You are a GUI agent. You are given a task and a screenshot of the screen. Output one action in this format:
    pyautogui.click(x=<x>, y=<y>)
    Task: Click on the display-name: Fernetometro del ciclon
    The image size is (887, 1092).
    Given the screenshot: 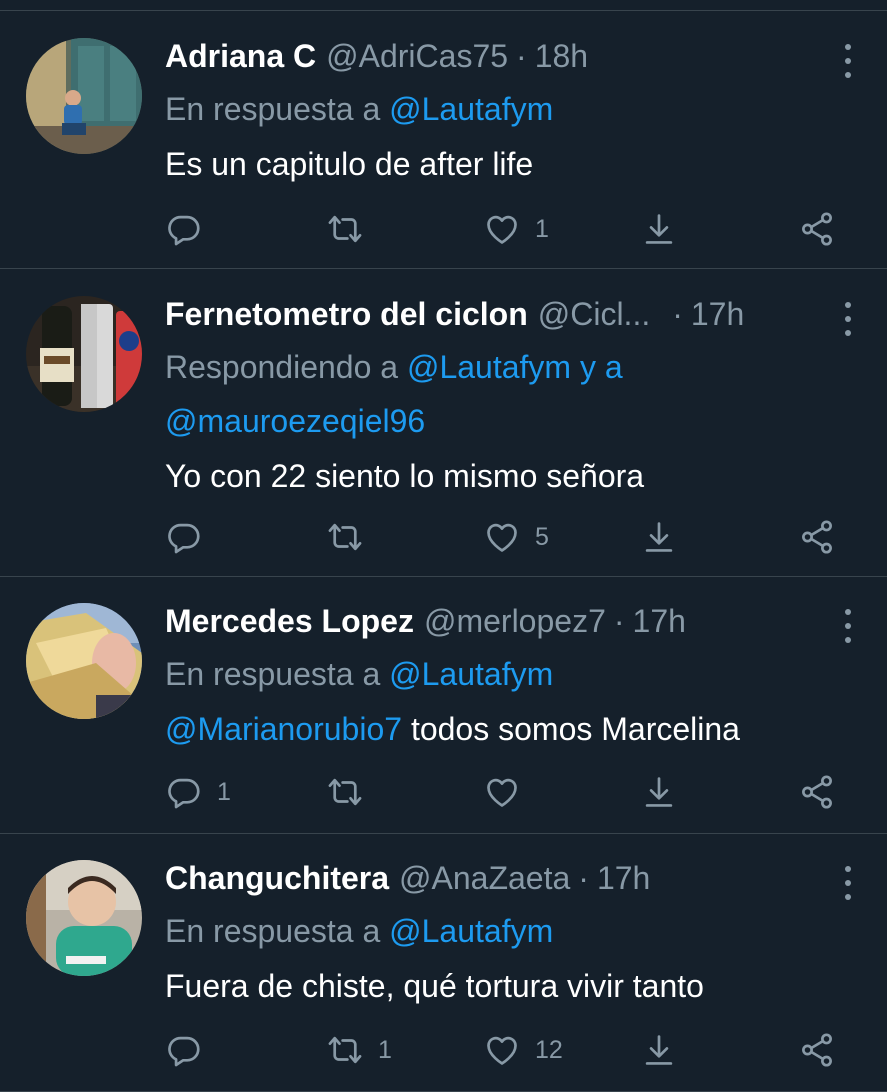 What is the action you would take?
    pyautogui.click(x=346, y=314)
    